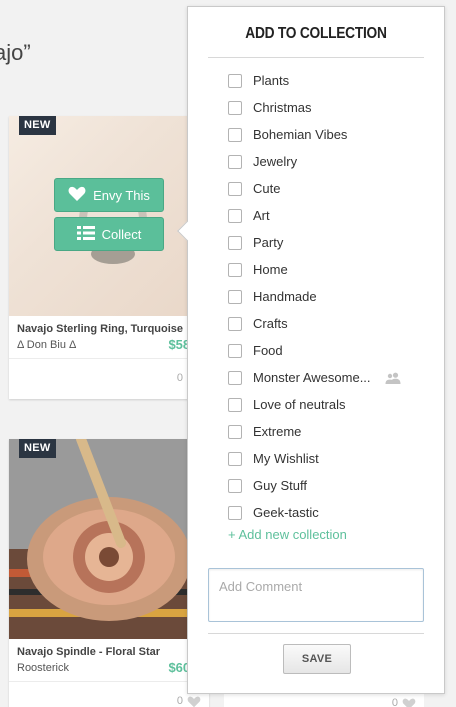 The height and width of the screenshot is (707, 456). What do you see at coordinates (275, 161) in the screenshot?
I see `collection-label: Jewelry` at bounding box center [275, 161].